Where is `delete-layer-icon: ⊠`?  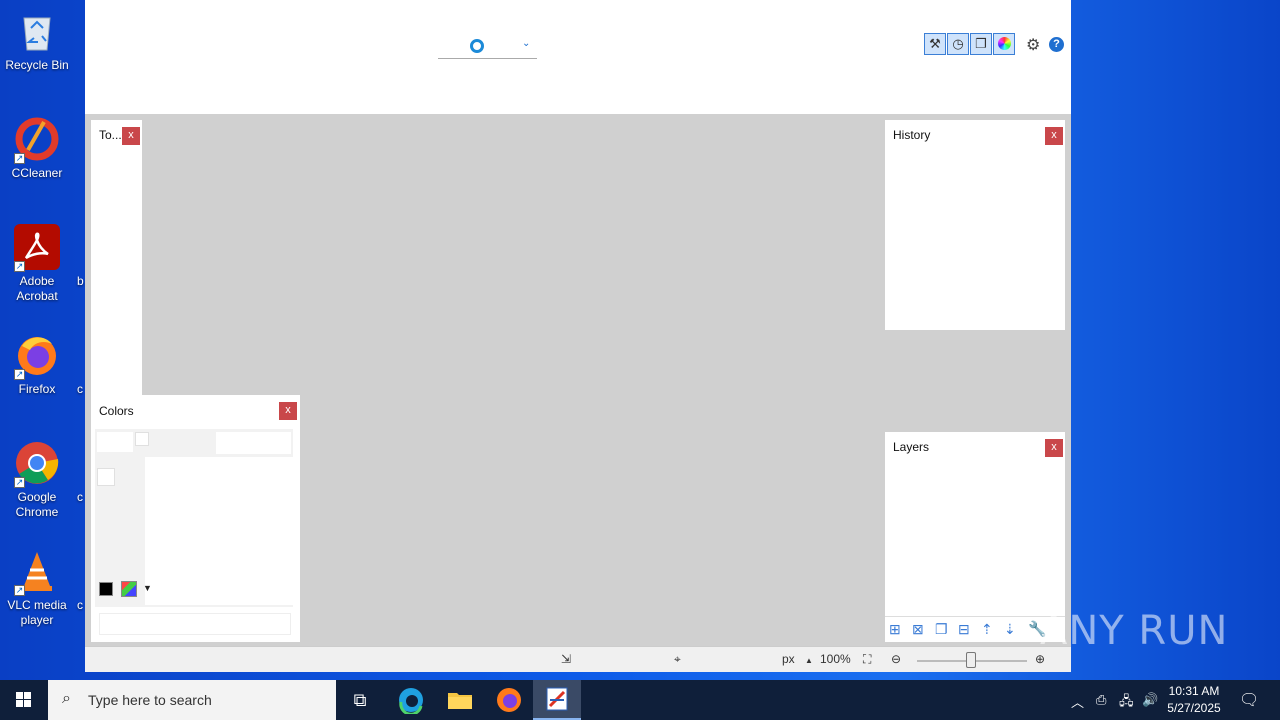 delete-layer-icon: ⊠ is located at coordinates (918, 629).